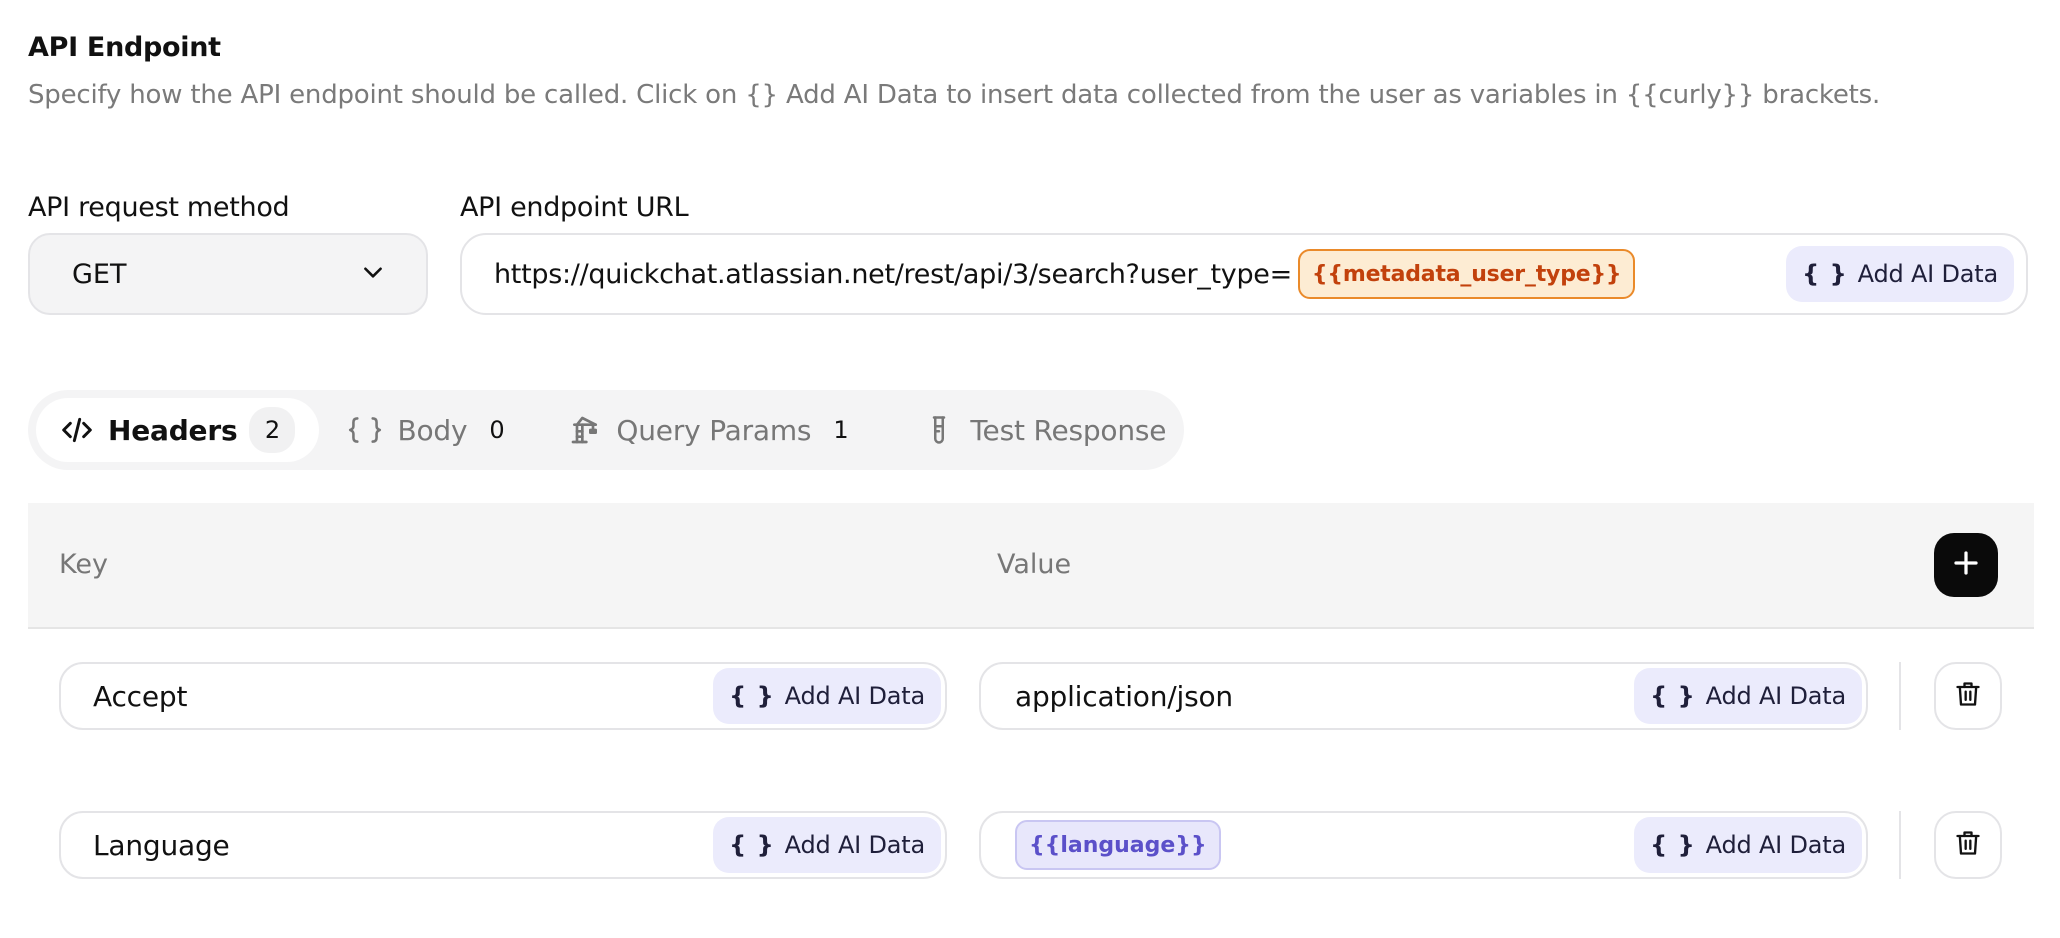 The height and width of the screenshot is (938, 2060). Describe the element at coordinates (228, 274) in the screenshot. I see `method-select: GET` at that location.